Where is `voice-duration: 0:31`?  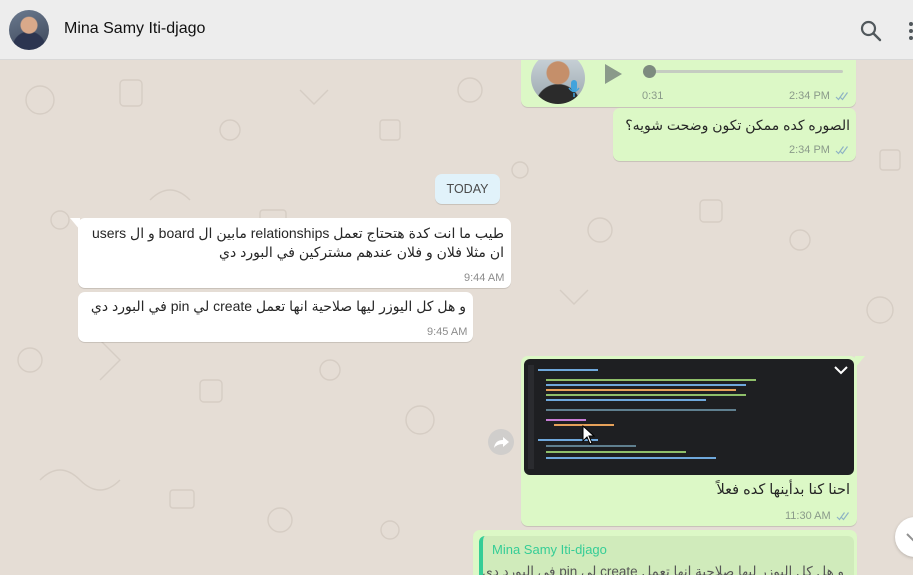
voice-duration: 0:31 is located at coordinates (653, 96).